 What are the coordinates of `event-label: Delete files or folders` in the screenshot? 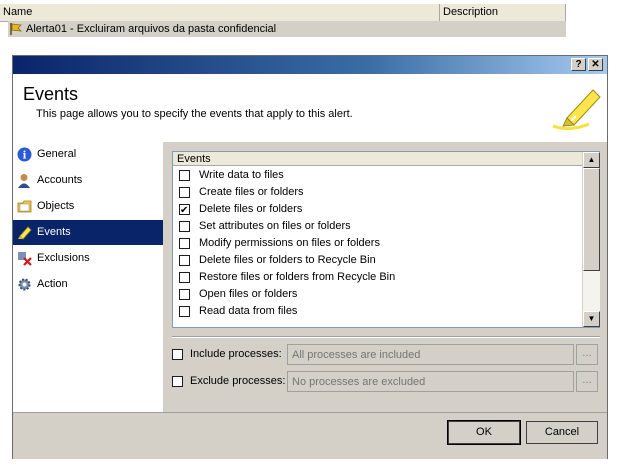 It's located at (251, 209).